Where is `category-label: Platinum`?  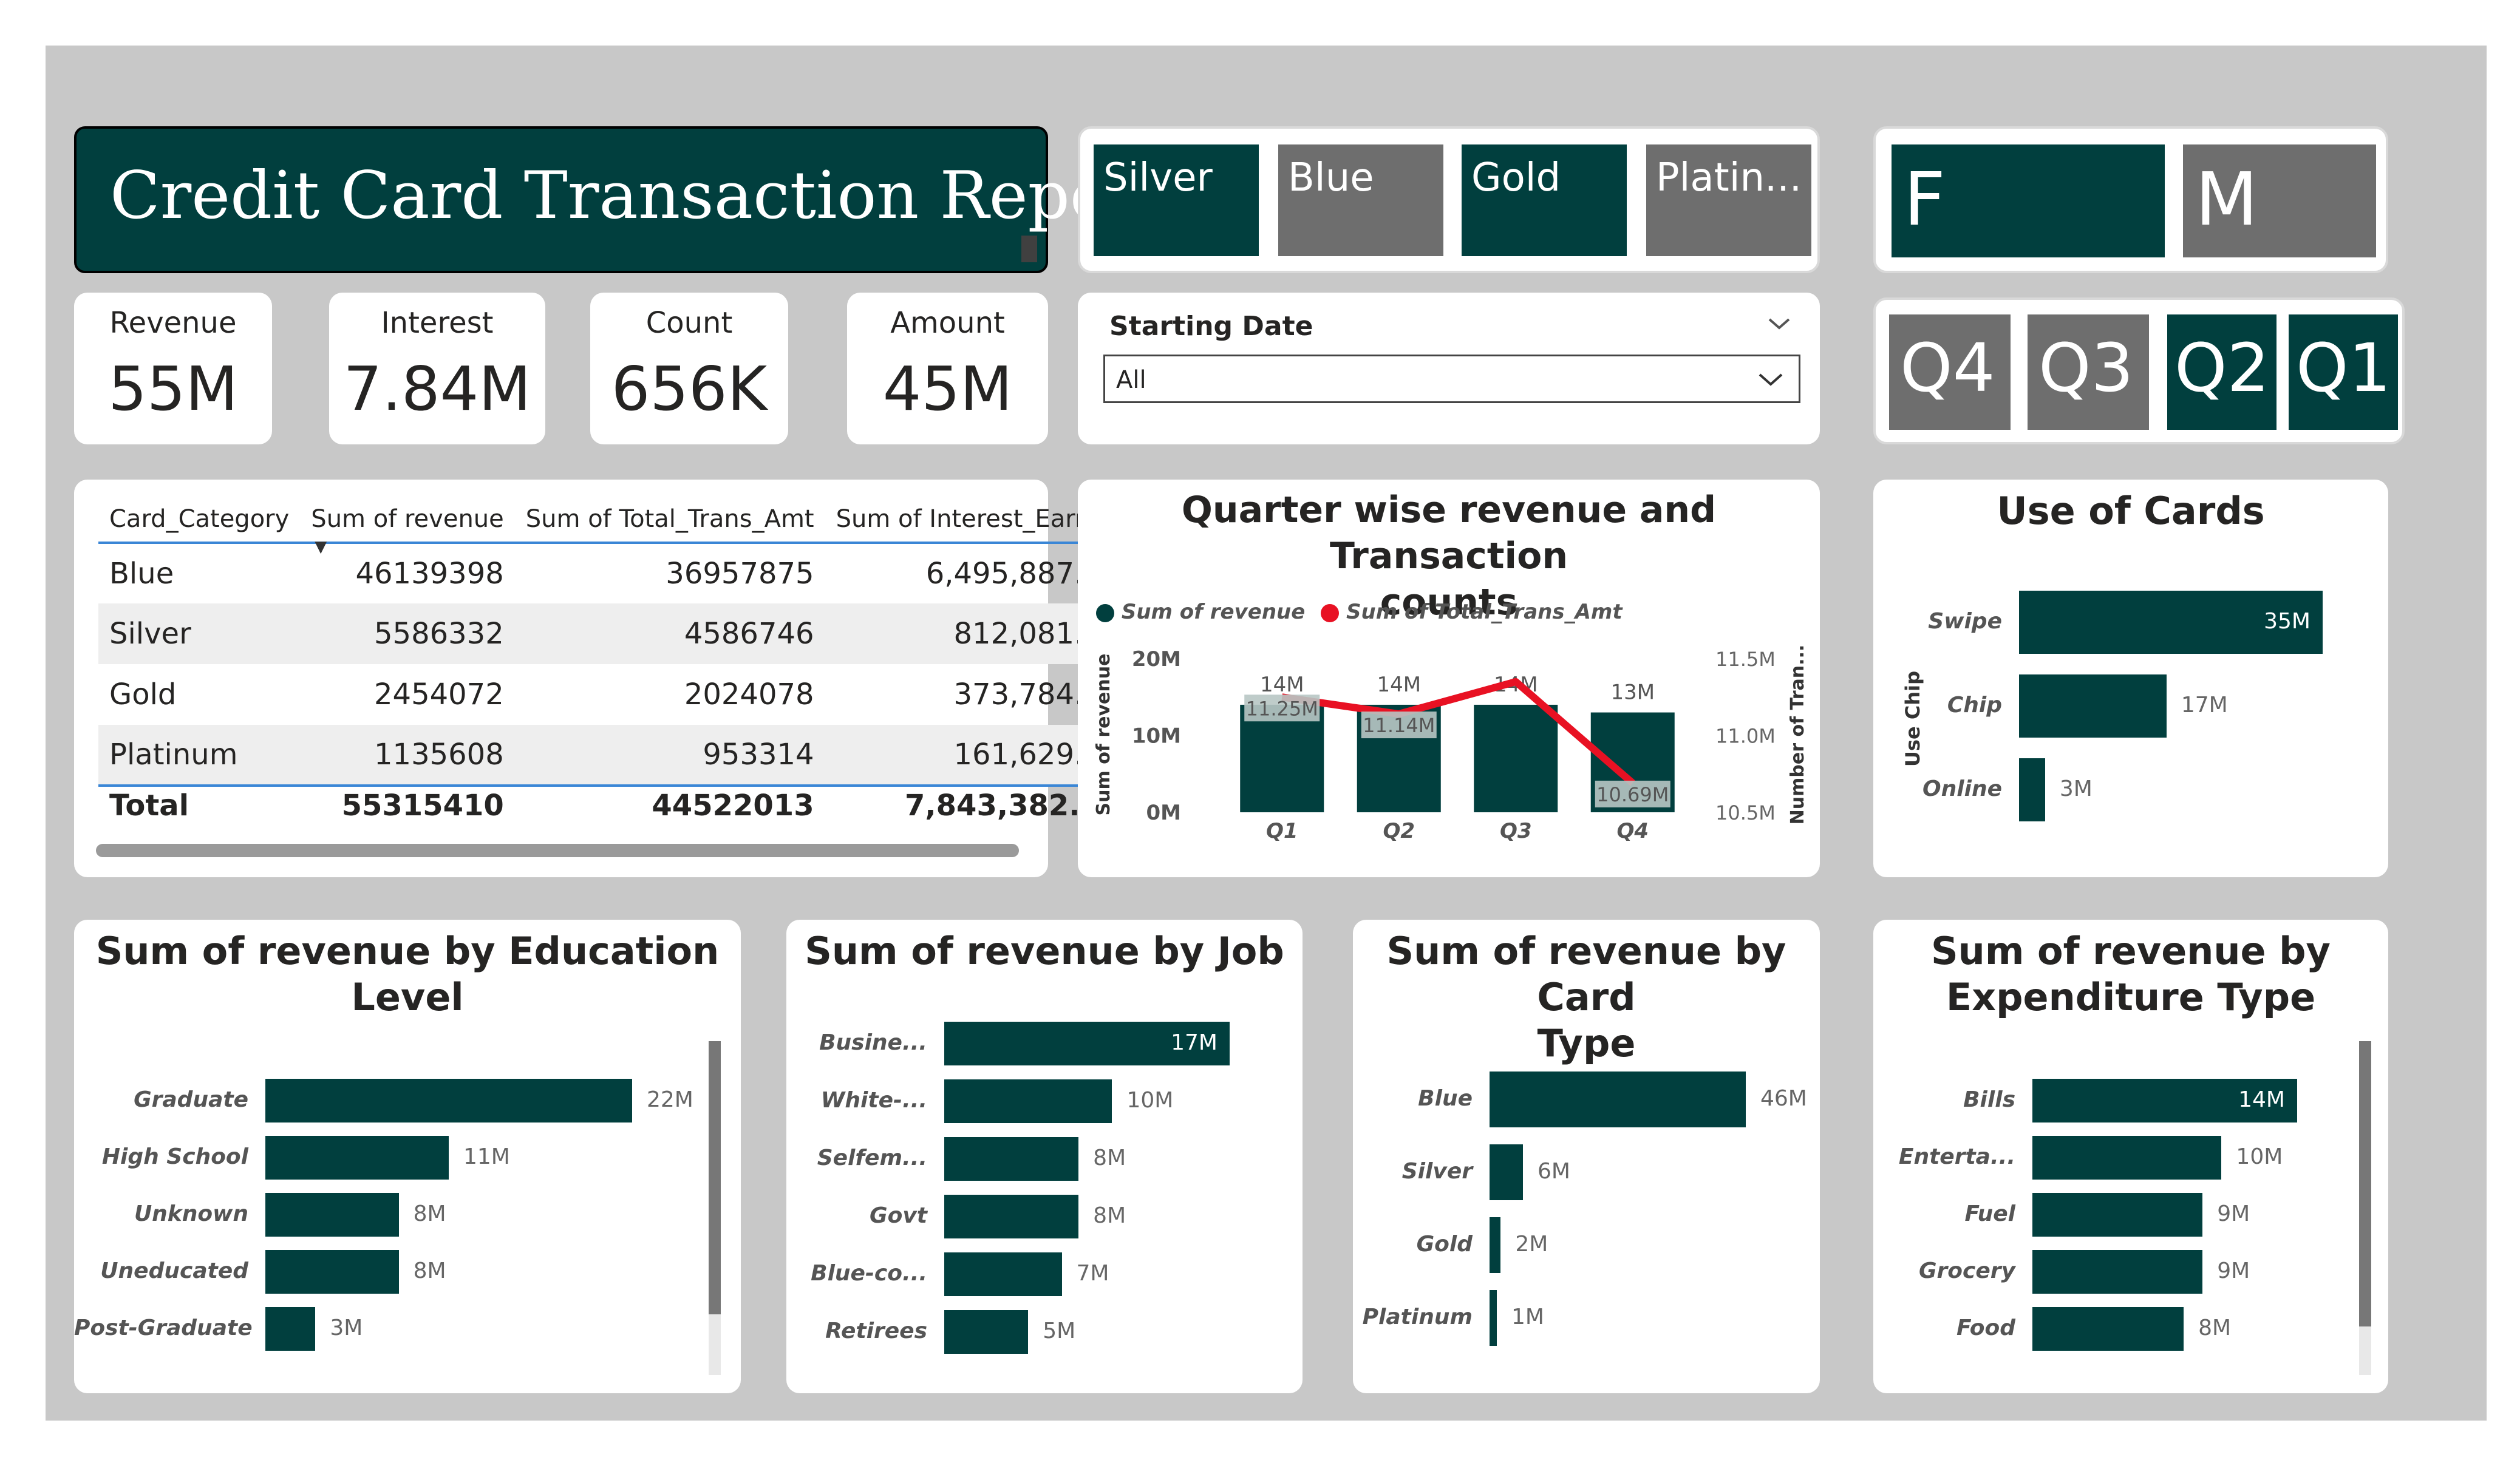
category-label: Platinum is located at coordinates (1417, 1317).